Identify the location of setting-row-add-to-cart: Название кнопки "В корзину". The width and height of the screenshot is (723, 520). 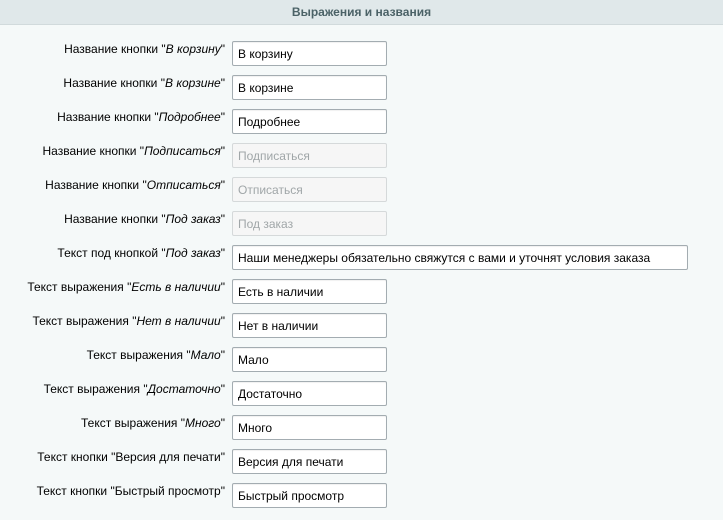
(361, 54).